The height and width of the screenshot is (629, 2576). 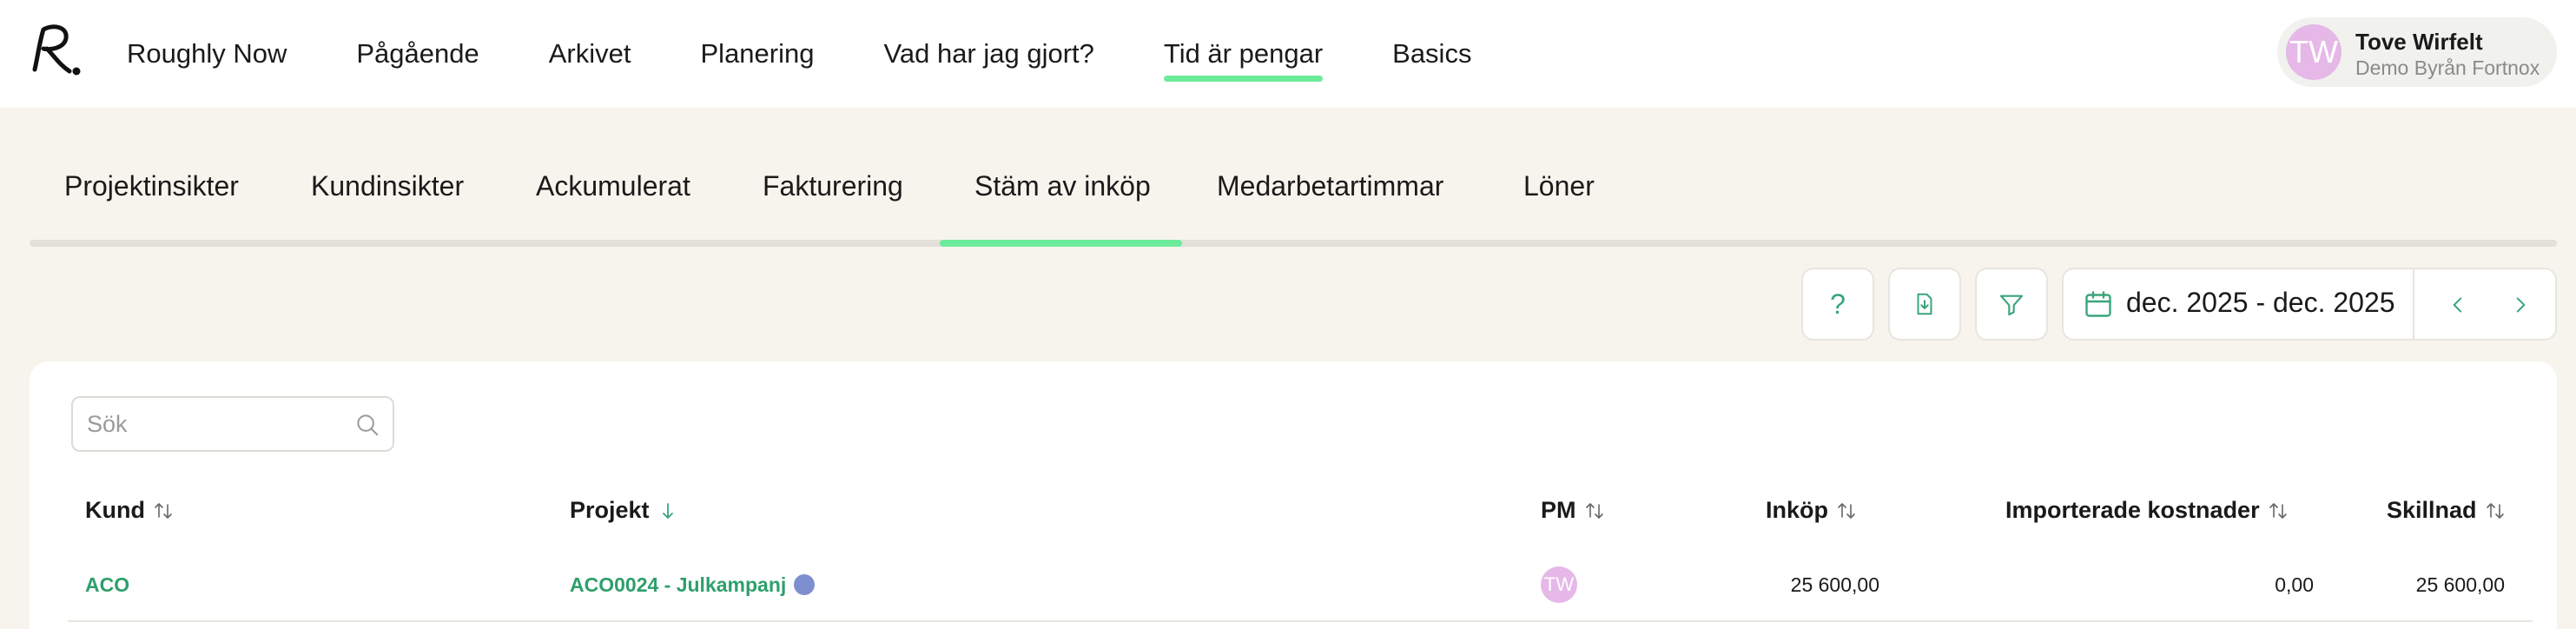 I want to click on nav-item-pagaende: Pågående, so click(x=417, y=54).